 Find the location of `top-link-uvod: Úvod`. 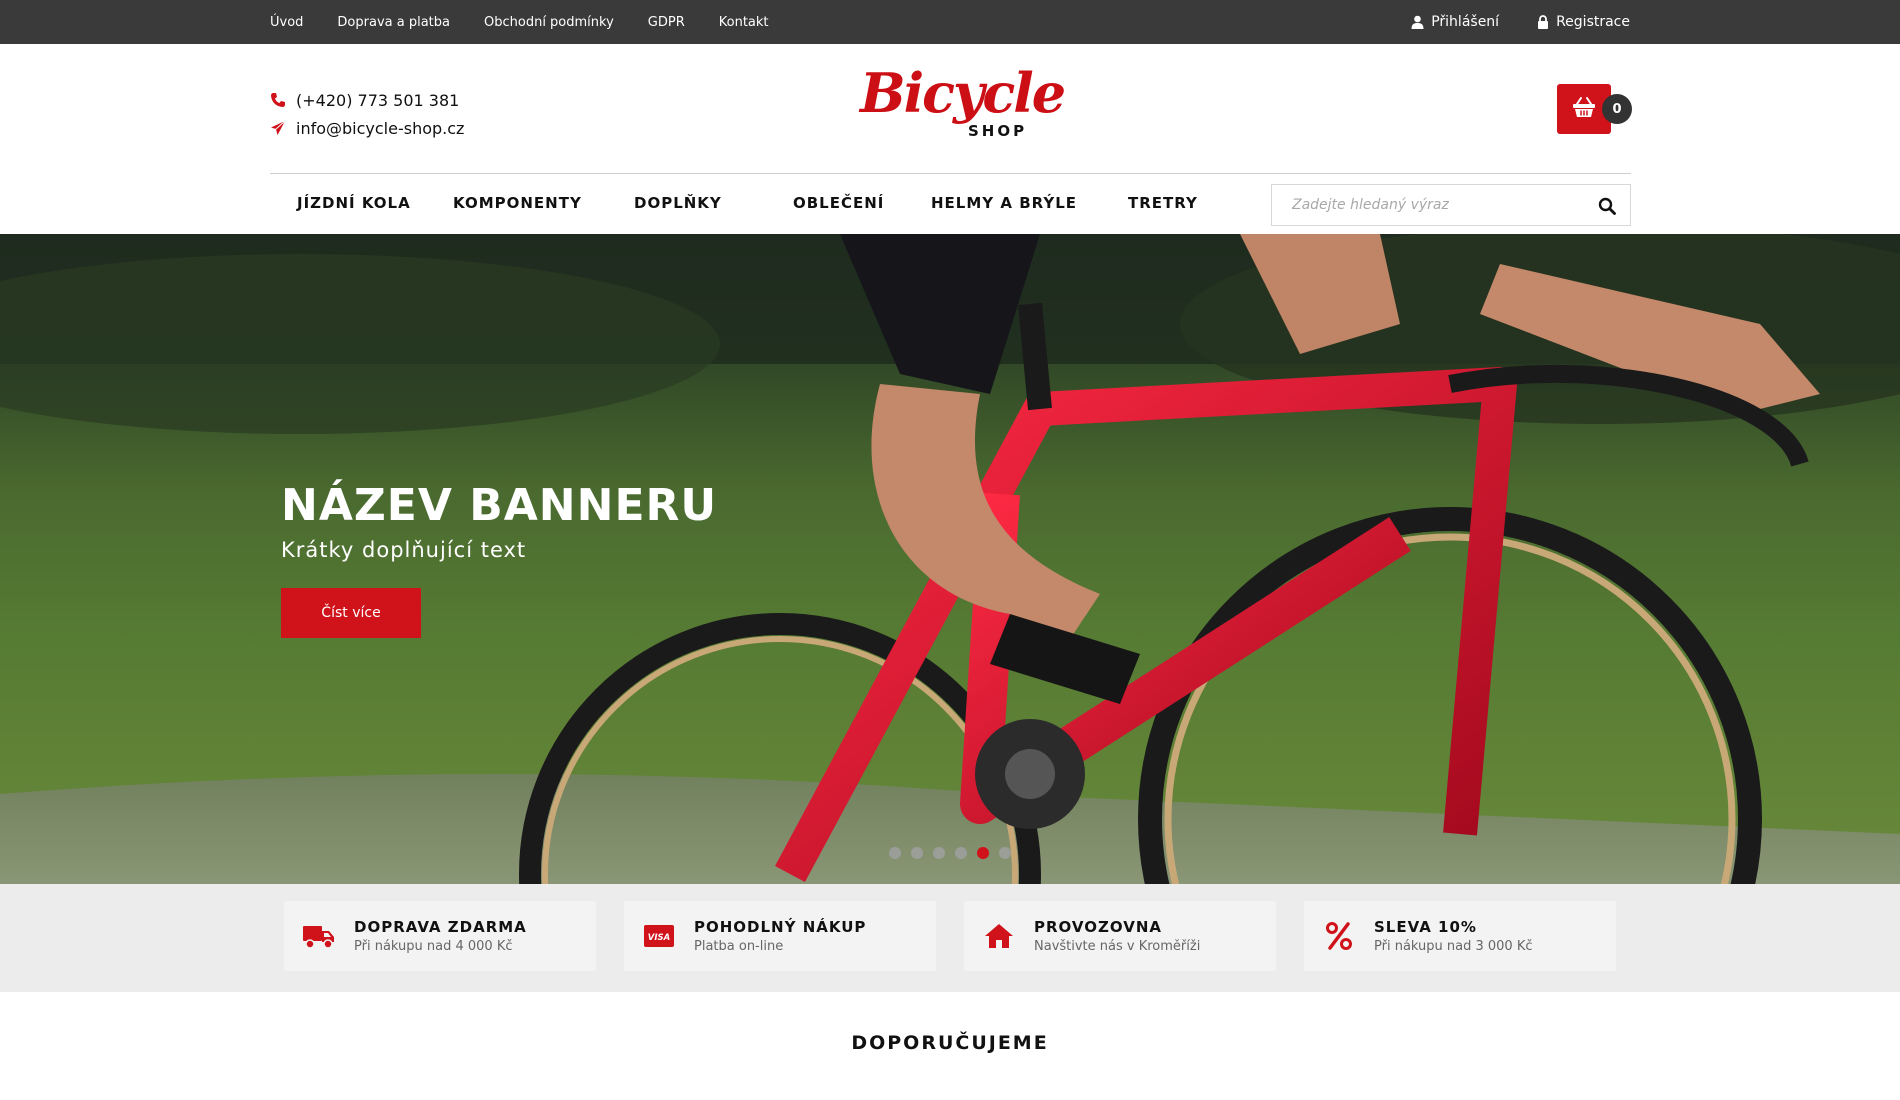

top-link-uvod: Úvod is located at coordinates (286, 22).